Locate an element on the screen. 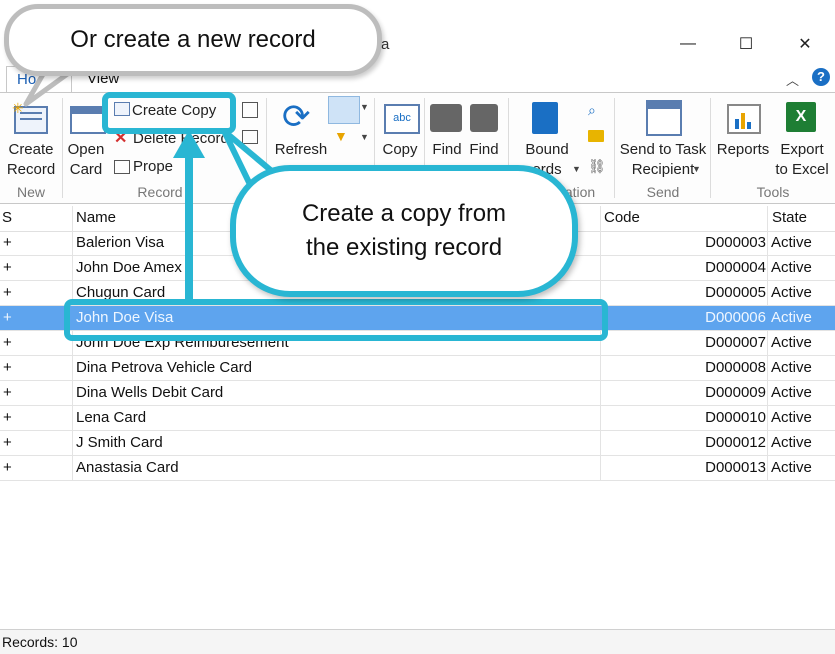 The width and height of the screenshot is (835, 654). copy-callout: Create a copy from the existing record is located at coordinates (404, 231).